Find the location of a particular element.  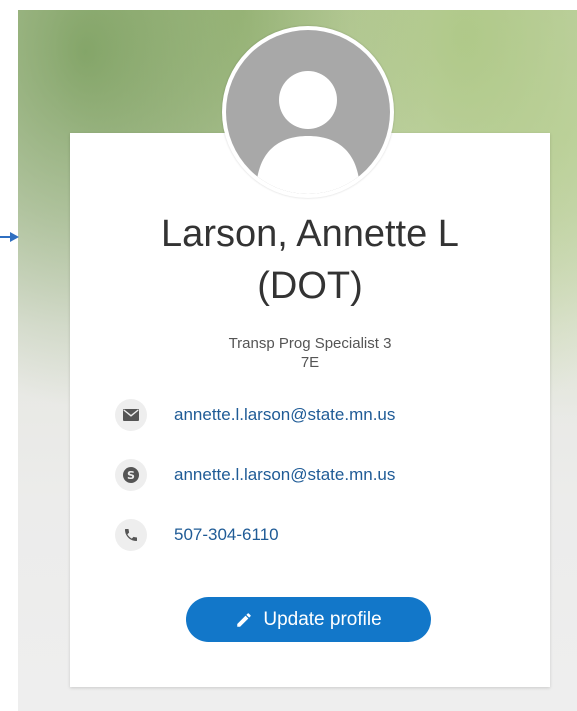

person-placeholder-icon is located at coordinates (308, 132).